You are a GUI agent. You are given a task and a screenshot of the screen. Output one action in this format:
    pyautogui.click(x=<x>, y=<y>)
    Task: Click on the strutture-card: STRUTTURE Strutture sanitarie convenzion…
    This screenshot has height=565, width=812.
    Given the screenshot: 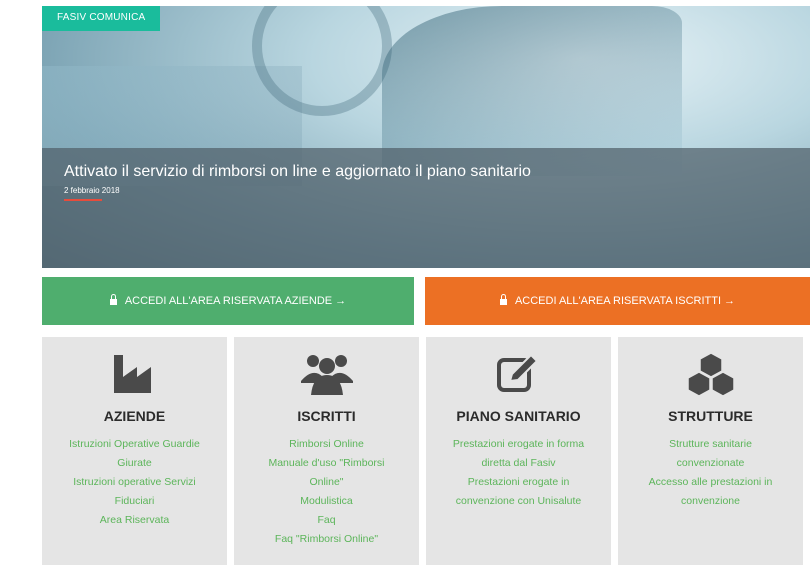 What is the action you would take?
    pyautogui.click(x=710, y=451)
    